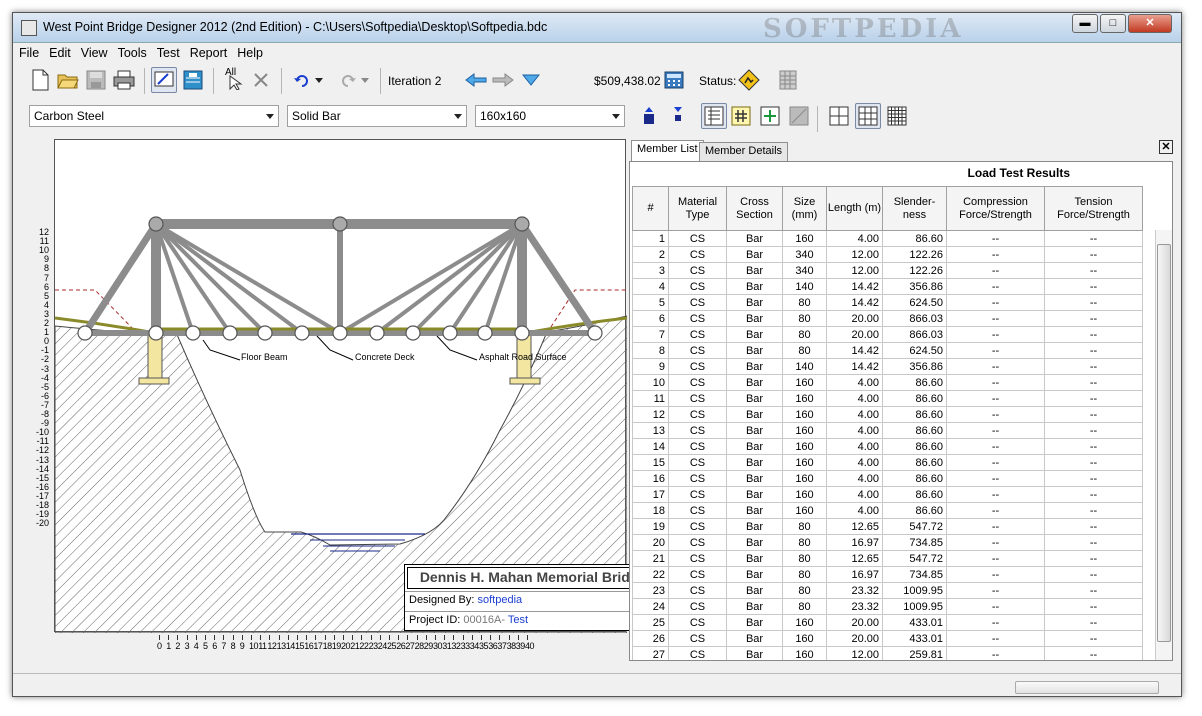  I want to click on column-header: #, so click(650, 208).